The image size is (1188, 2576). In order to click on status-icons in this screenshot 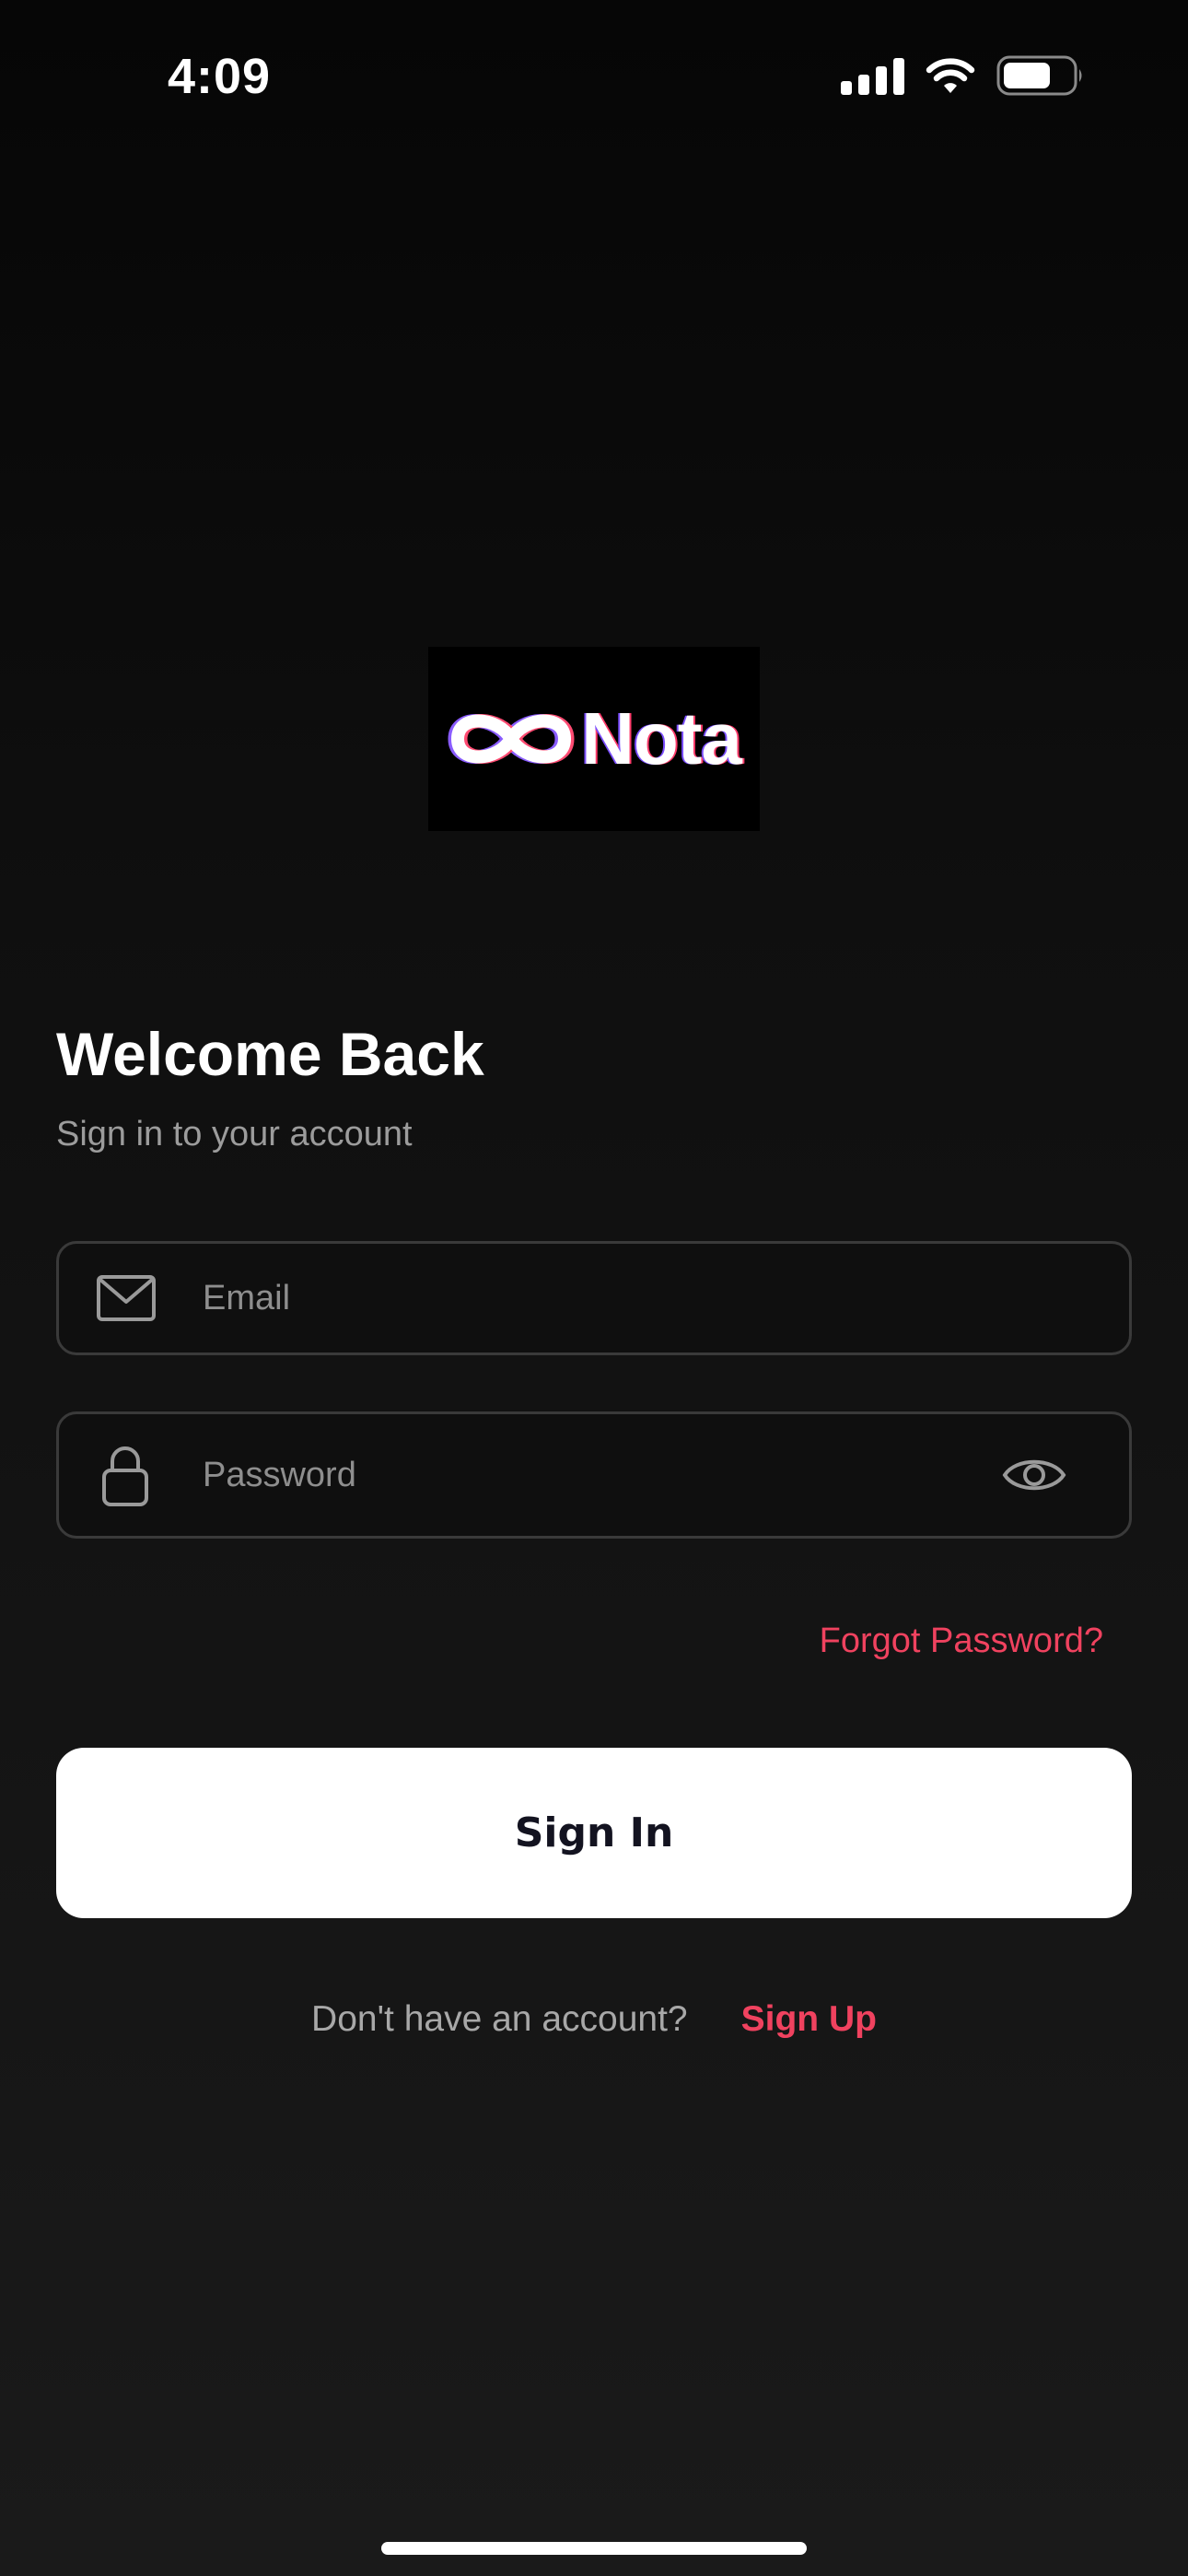, I will do `click(963, 75)`.